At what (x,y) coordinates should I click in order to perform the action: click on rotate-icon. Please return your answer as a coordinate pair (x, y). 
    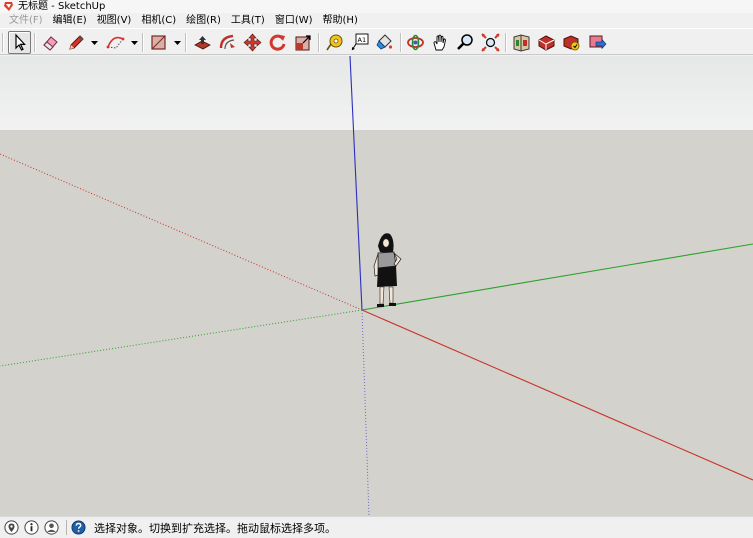
    Looking at the image, I should click on (277, 42).